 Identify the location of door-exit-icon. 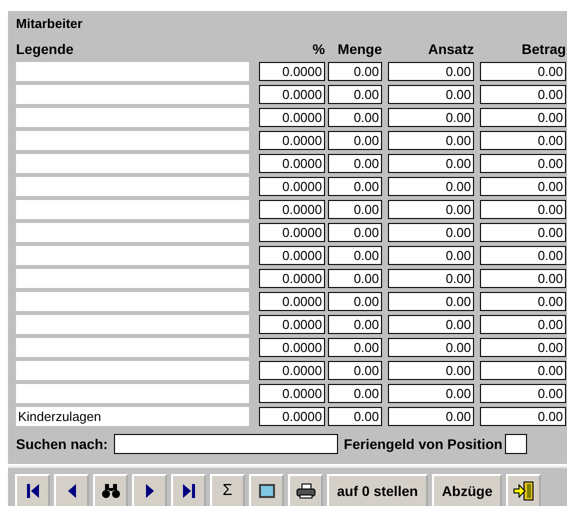
(523, 491).